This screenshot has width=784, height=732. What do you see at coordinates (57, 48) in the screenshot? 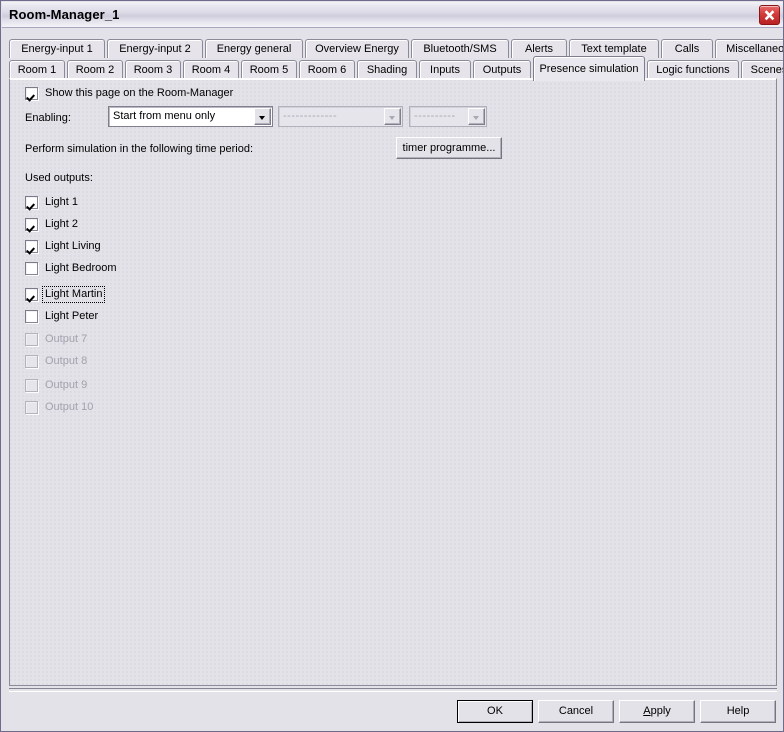
I see `tab-energy-input-1: Energy-input 1` at bounding box center [57, 48].